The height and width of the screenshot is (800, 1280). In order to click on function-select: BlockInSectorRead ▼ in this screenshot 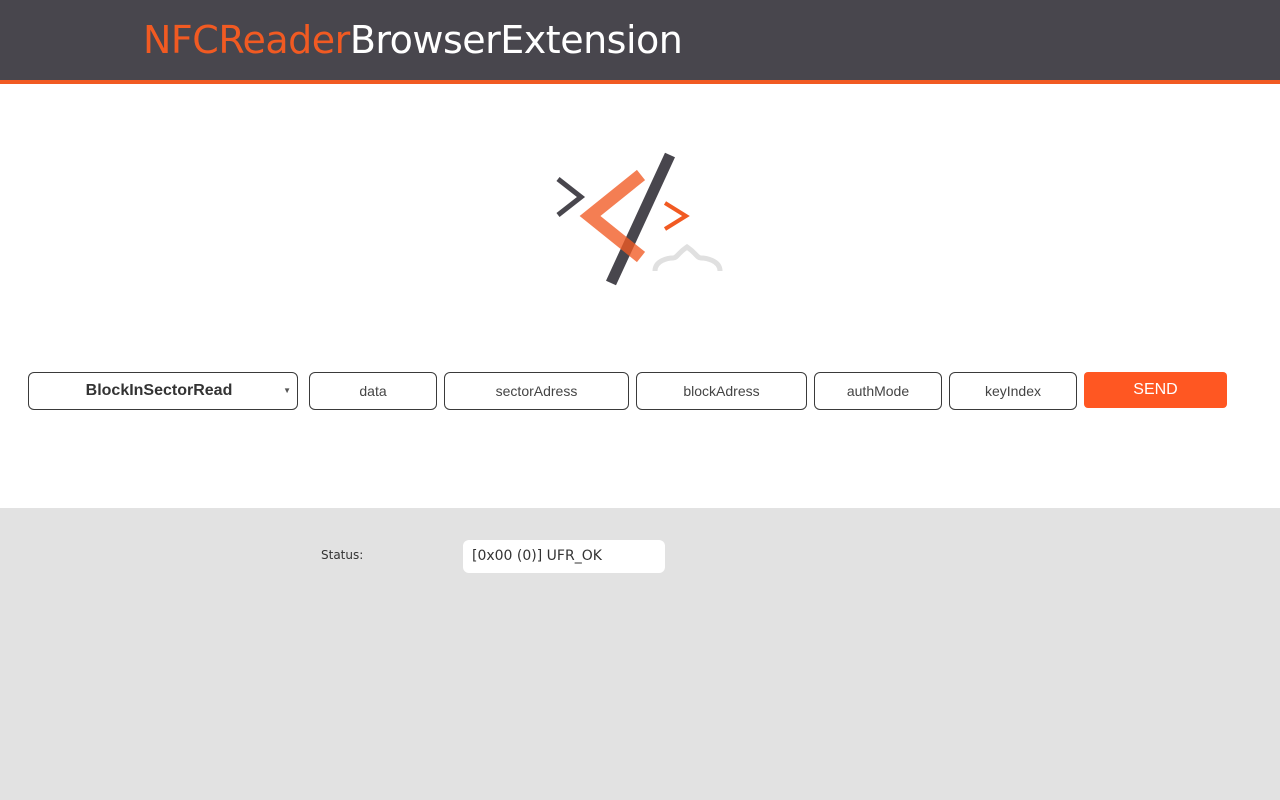, I will do `click(163, 391)`.